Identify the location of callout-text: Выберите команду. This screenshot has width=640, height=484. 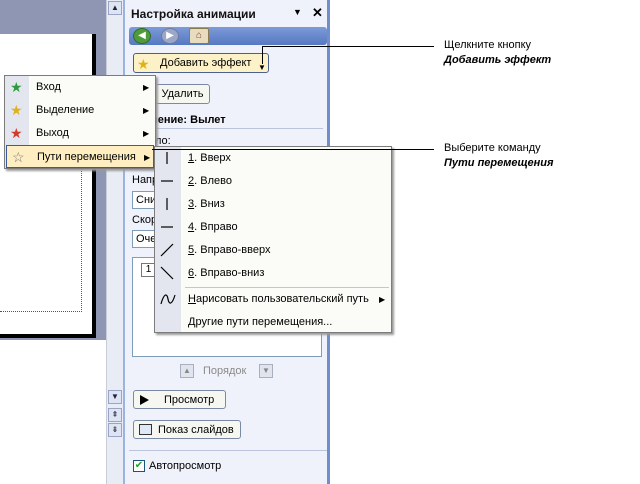
(492, 148).